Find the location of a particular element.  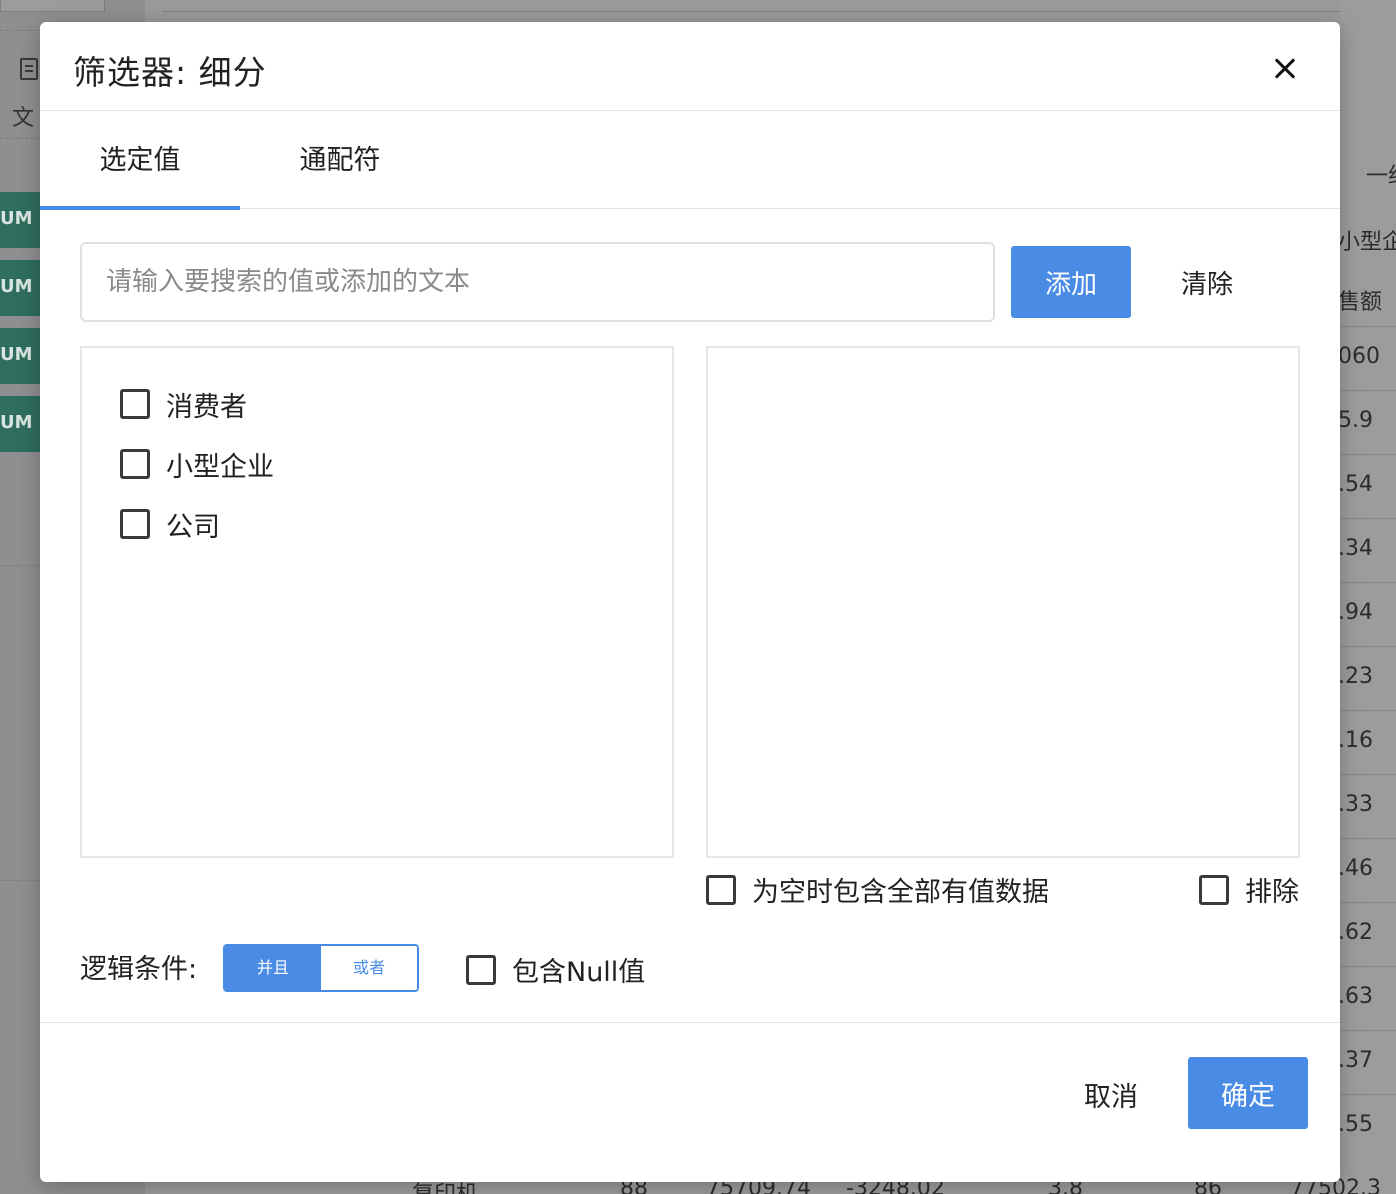

include-null-label: 包含Null值 is located at coordinates (579, 972).